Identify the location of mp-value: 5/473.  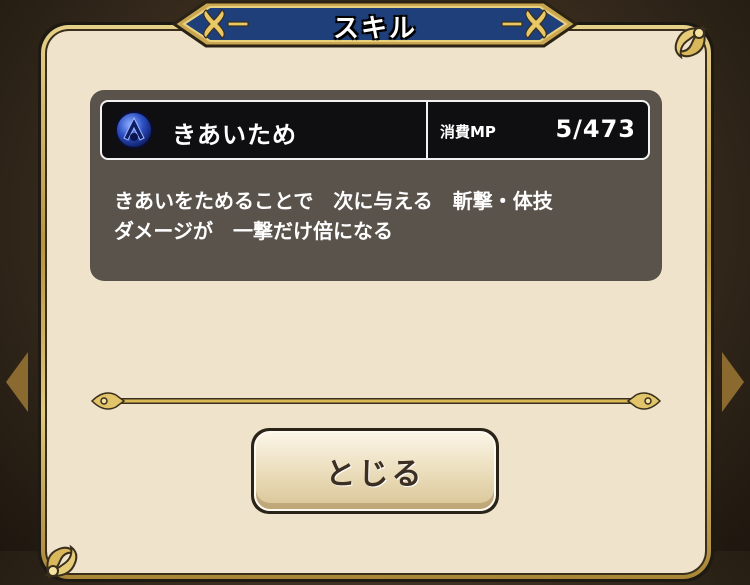
(595, 129).